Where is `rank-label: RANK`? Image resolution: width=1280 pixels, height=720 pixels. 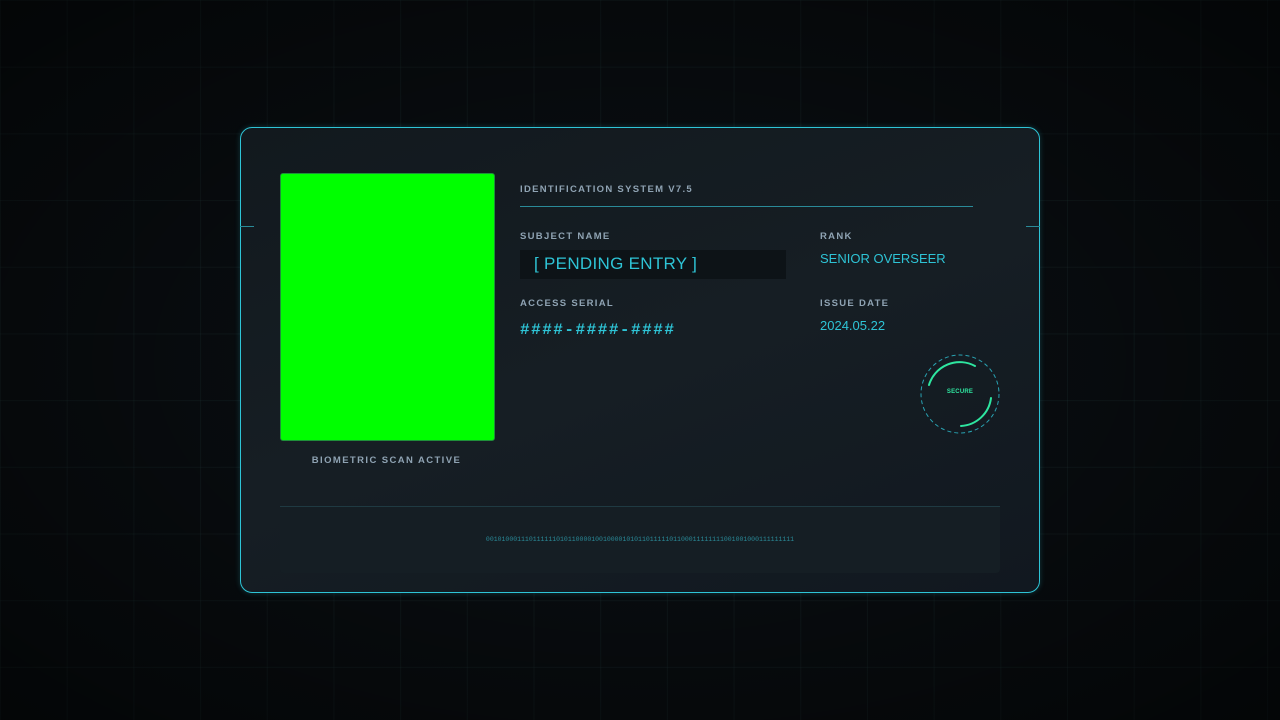 rank-label: RANK is located at coordinates (836, 236).